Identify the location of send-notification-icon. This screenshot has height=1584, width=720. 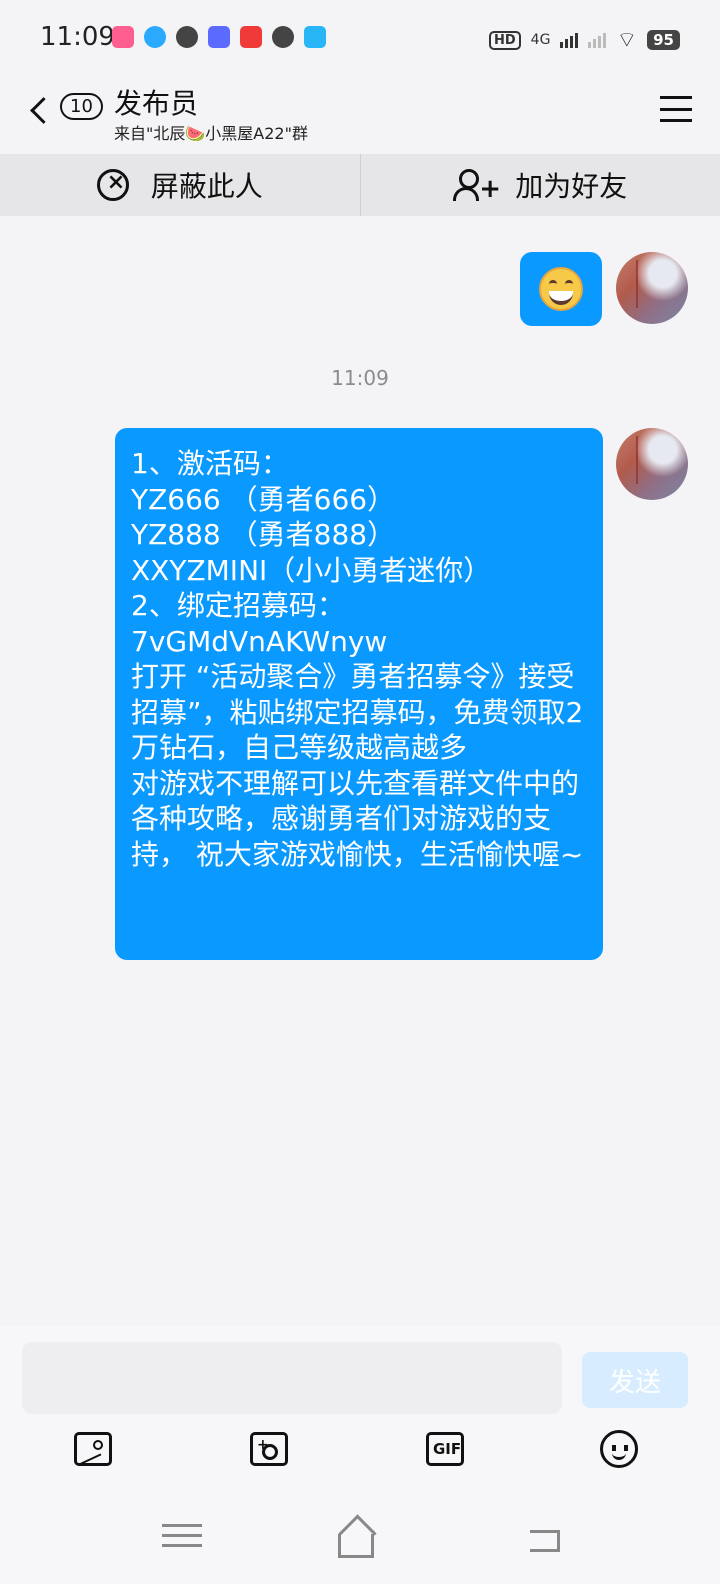
(315, 37).